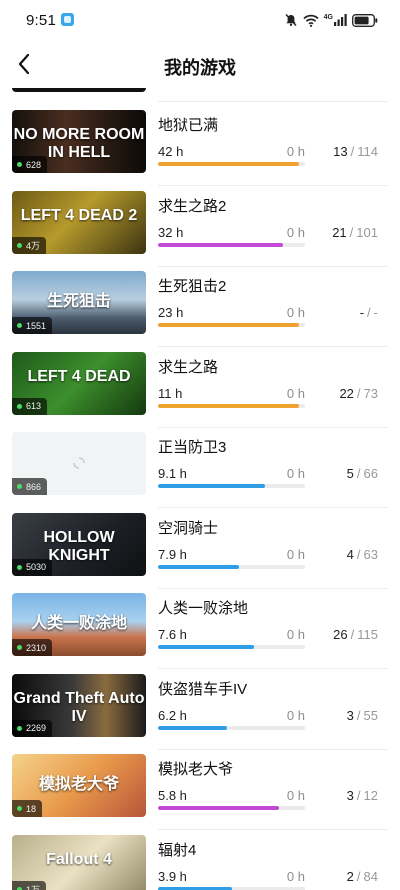  Describe the element at coordinates (36, 728) in the screenshot. I see `owners-count: 2269` at that location.